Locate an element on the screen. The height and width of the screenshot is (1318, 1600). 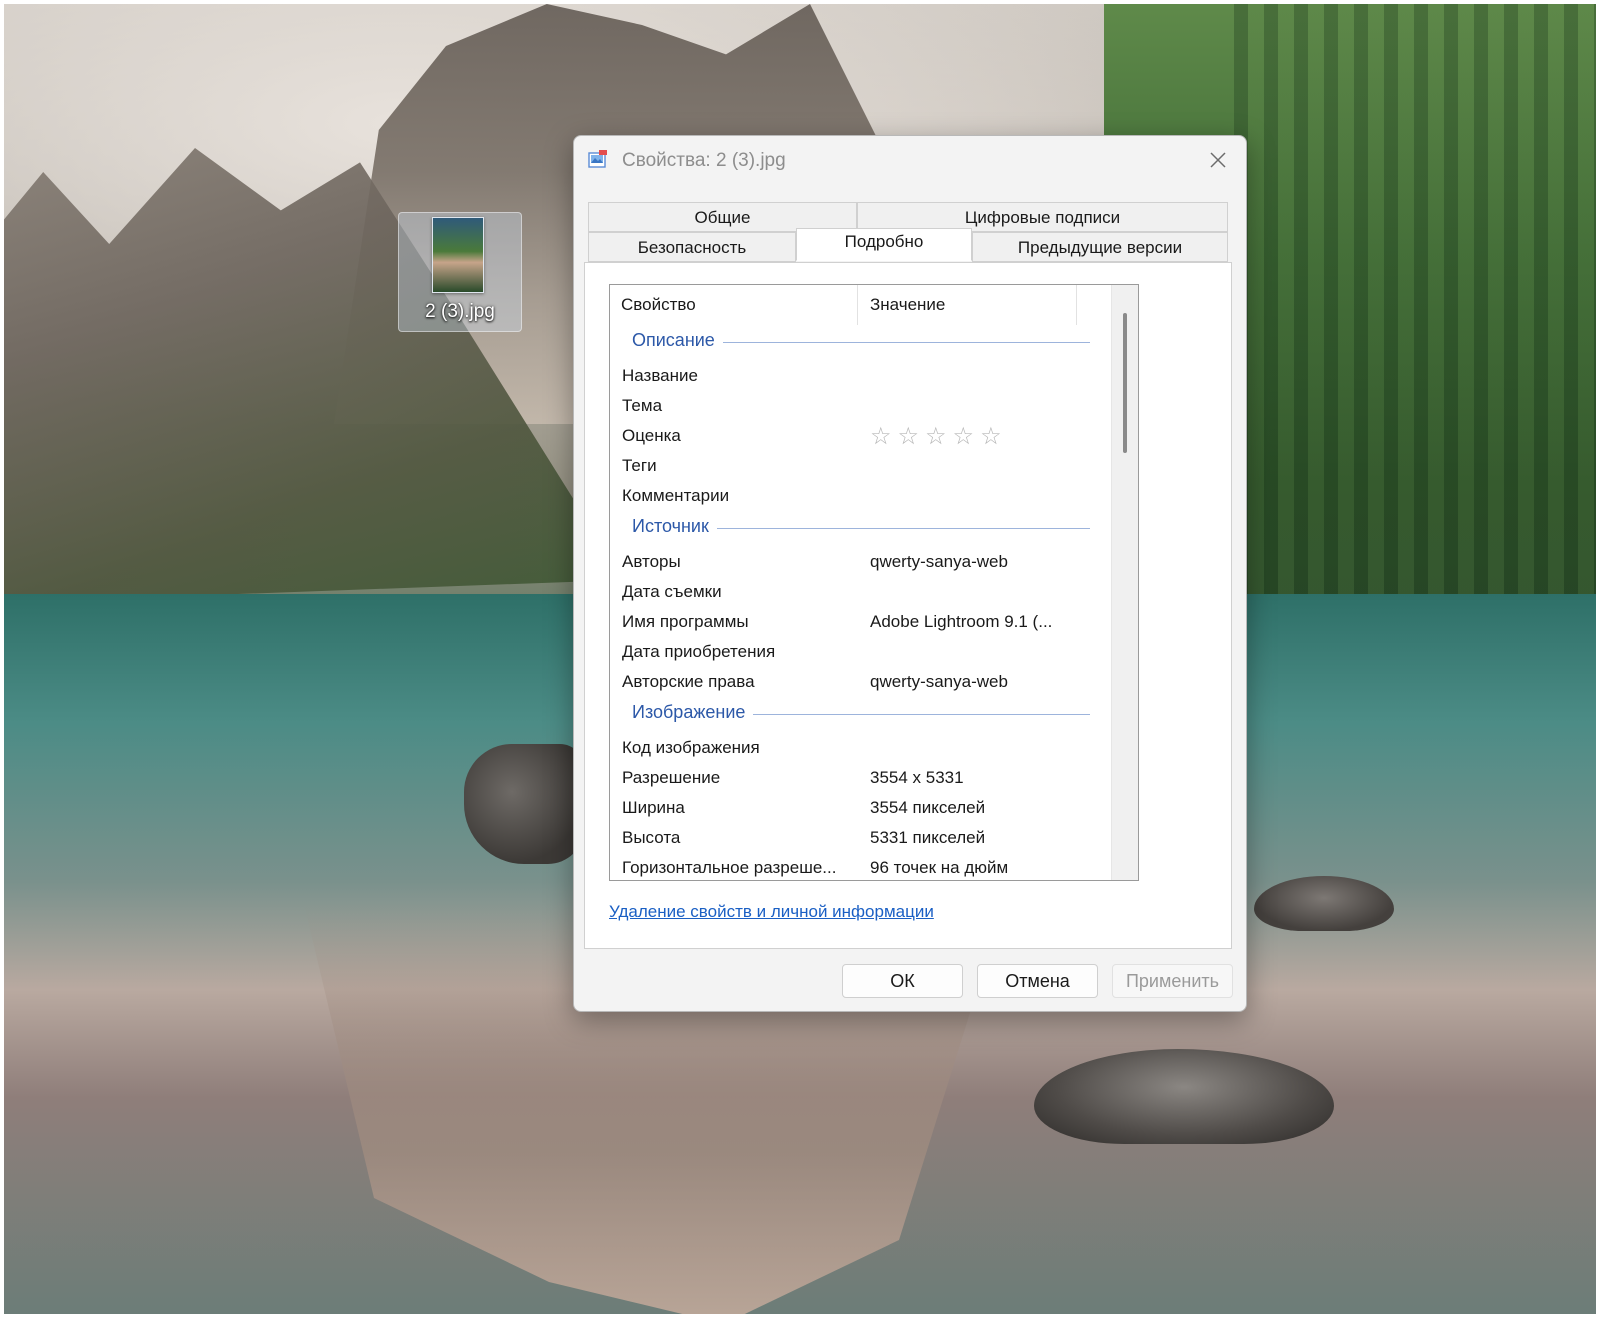
property-name: Теги is located at coordinates (639, 465).